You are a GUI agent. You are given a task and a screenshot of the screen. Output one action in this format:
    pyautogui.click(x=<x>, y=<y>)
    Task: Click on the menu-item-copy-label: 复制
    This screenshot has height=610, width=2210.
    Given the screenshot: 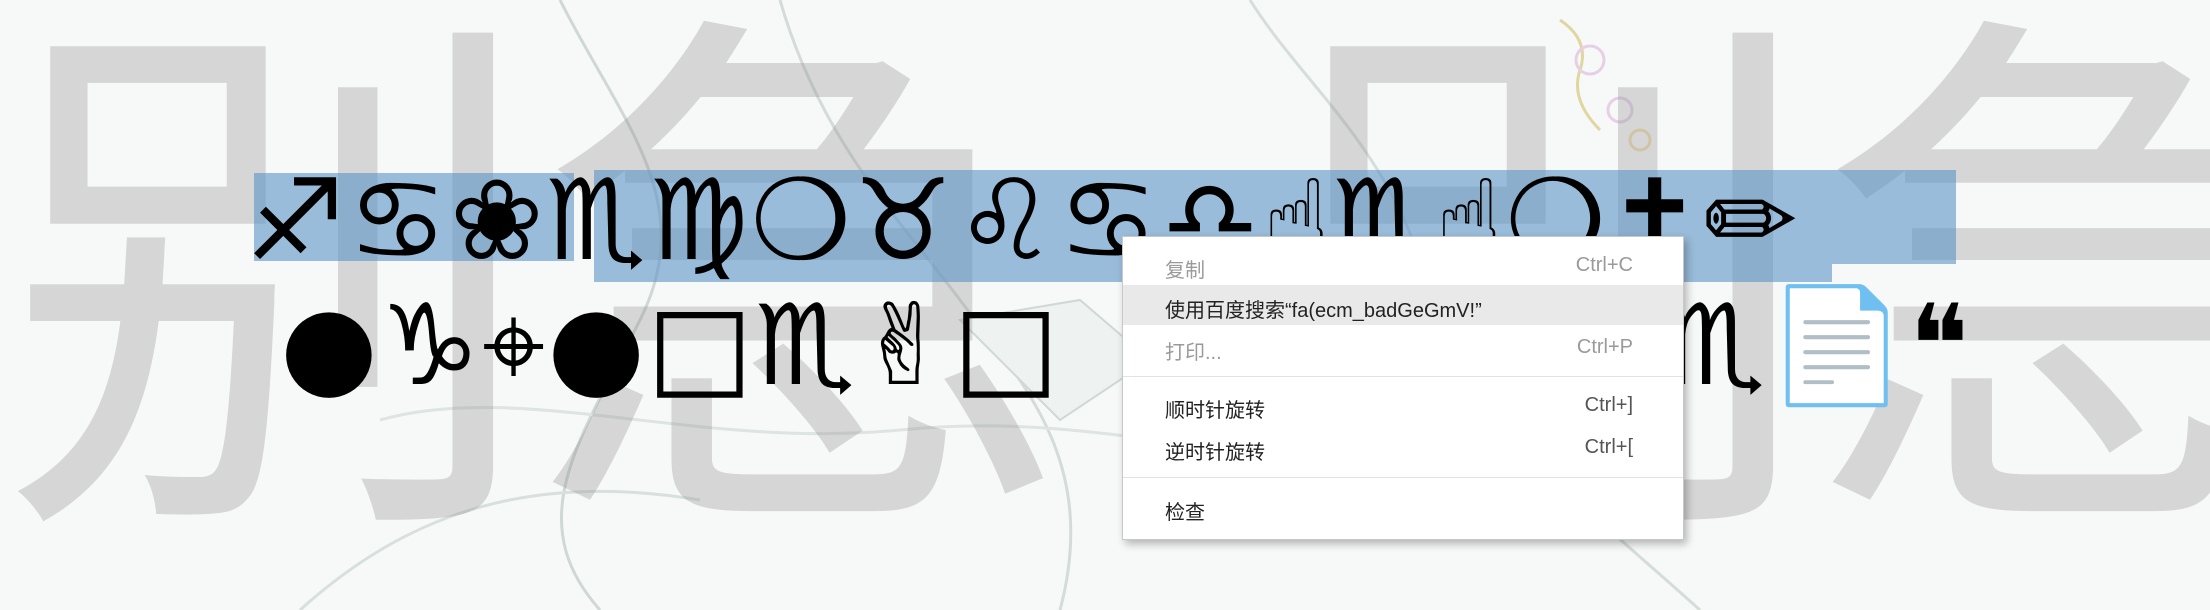 What is the action you would take?
    pyautogui.click(x=1185, y=271)
    